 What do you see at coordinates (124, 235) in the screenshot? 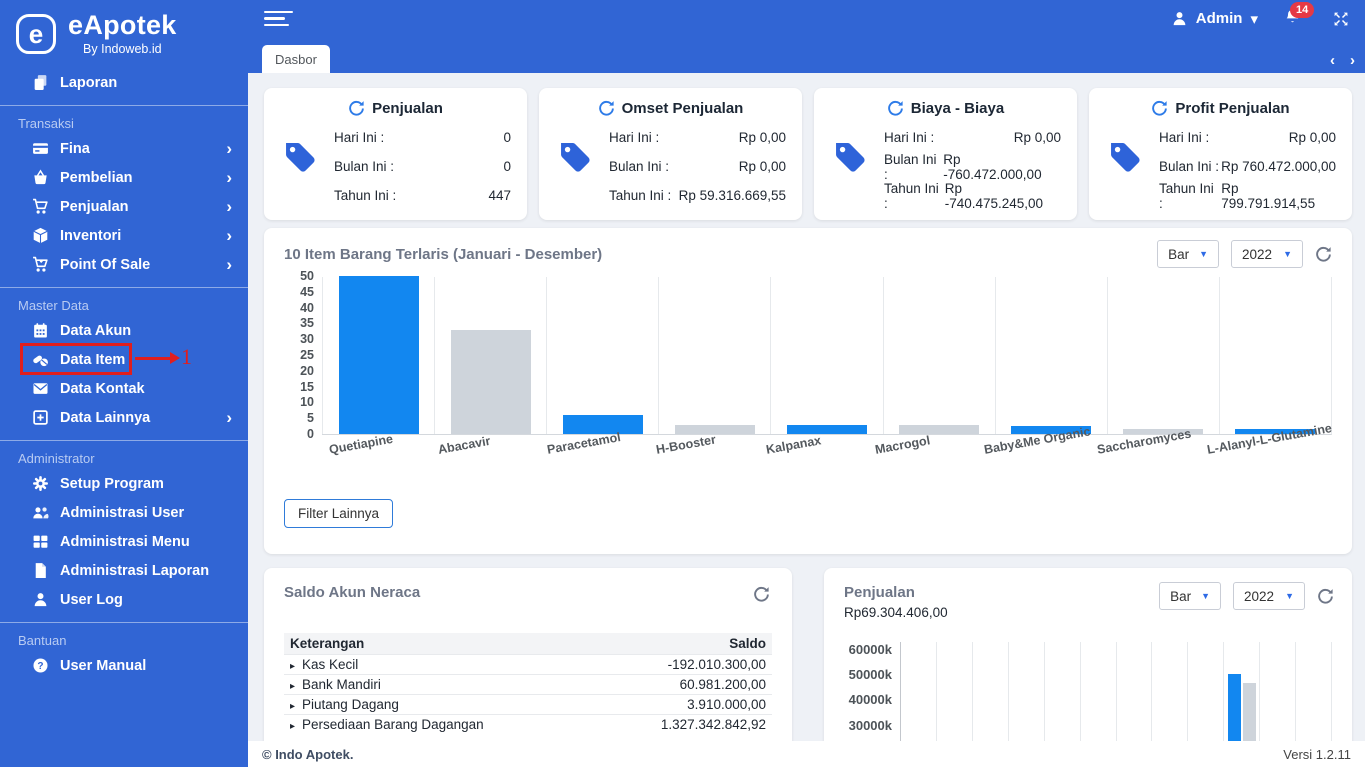
I see `sidebar-item-inventori: Inventori ›` at bounding box center [124, 235].